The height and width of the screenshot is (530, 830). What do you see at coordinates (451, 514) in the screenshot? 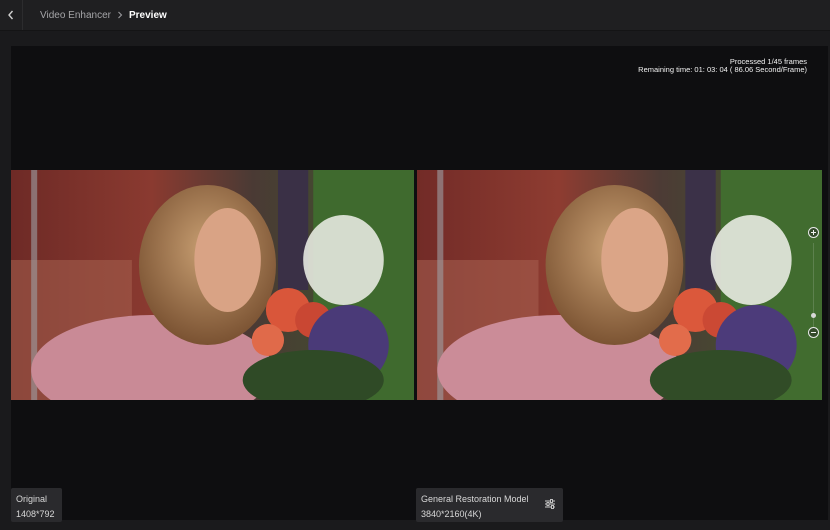
I see `enhanced-resolution: 3840*2160(4K)` at bounding box center [451, 514].